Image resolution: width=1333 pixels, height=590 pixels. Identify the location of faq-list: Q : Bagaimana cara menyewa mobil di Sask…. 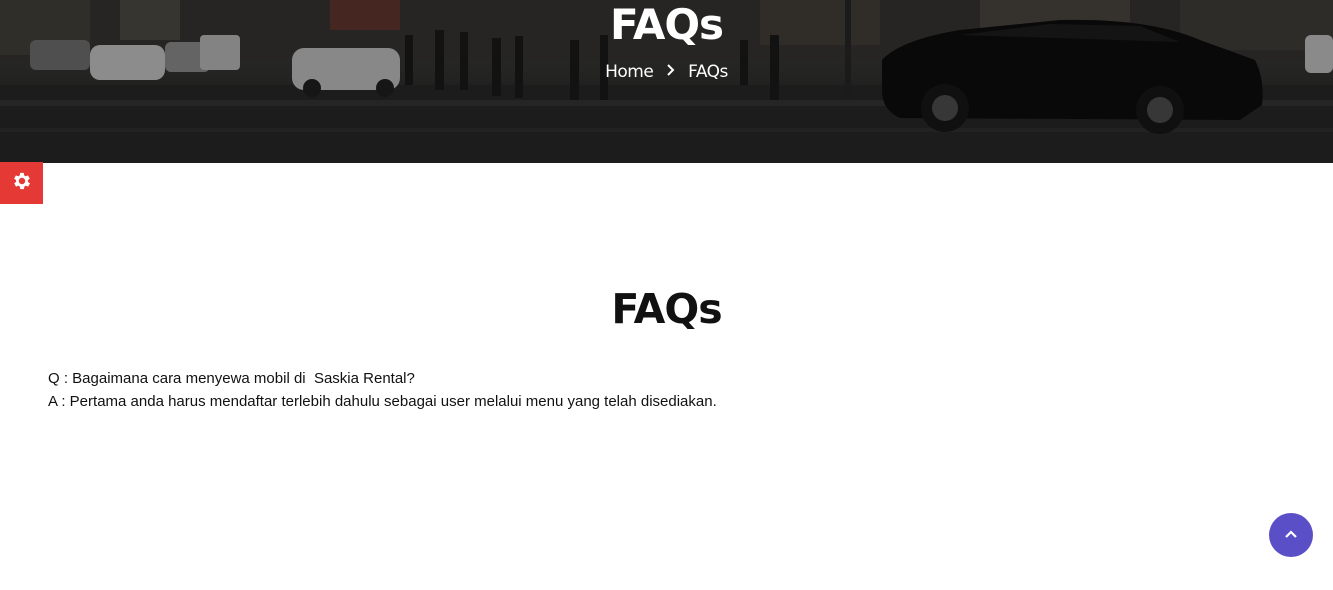
(382, 390).